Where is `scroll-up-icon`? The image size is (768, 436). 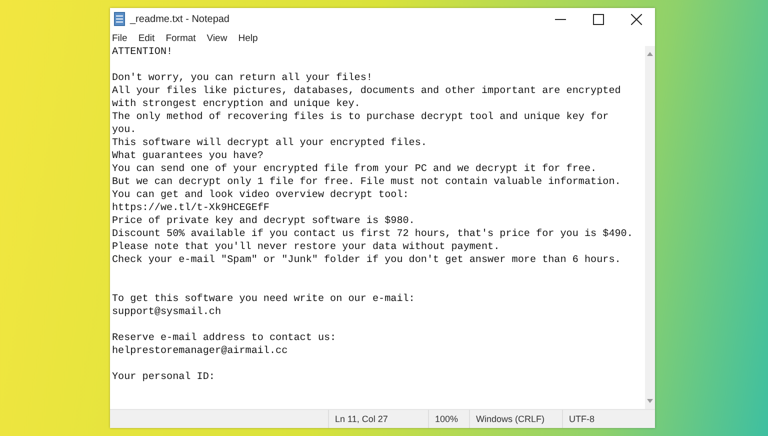 scroll-up-icon is located at coordinates (650, 54).